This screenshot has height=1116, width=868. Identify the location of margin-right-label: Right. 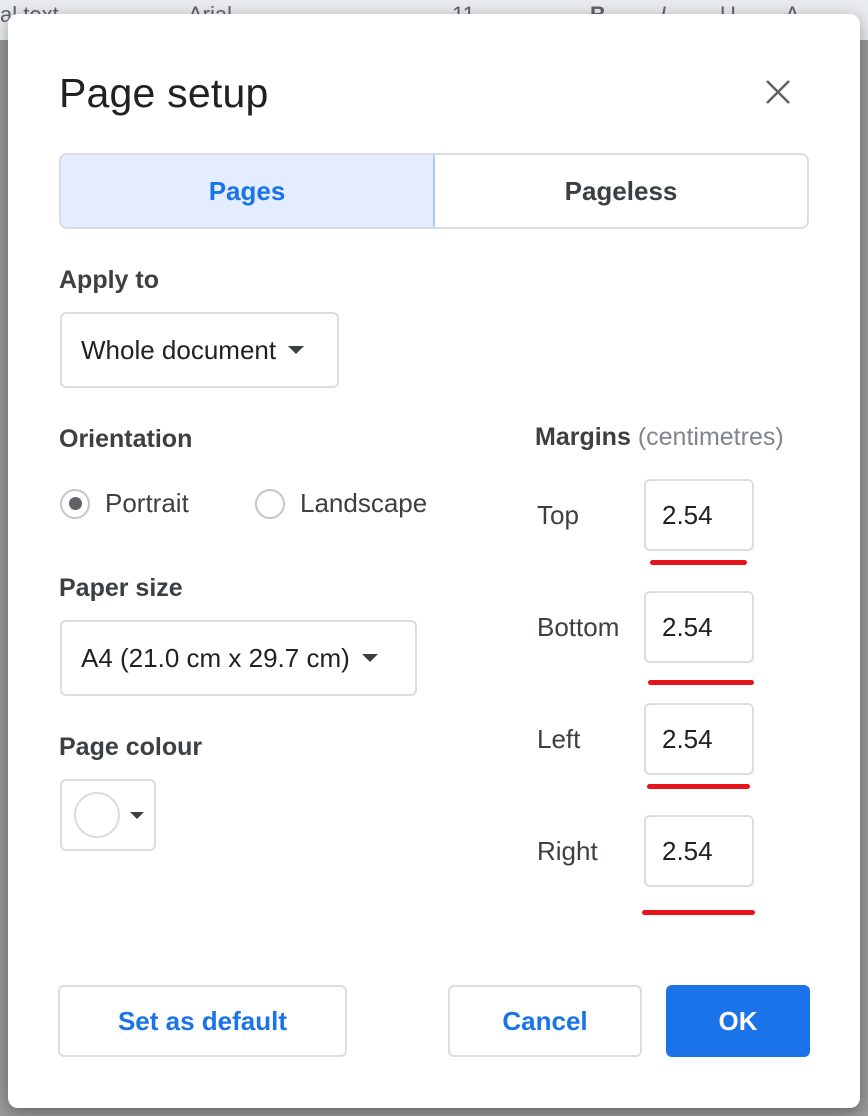
(567, 851).